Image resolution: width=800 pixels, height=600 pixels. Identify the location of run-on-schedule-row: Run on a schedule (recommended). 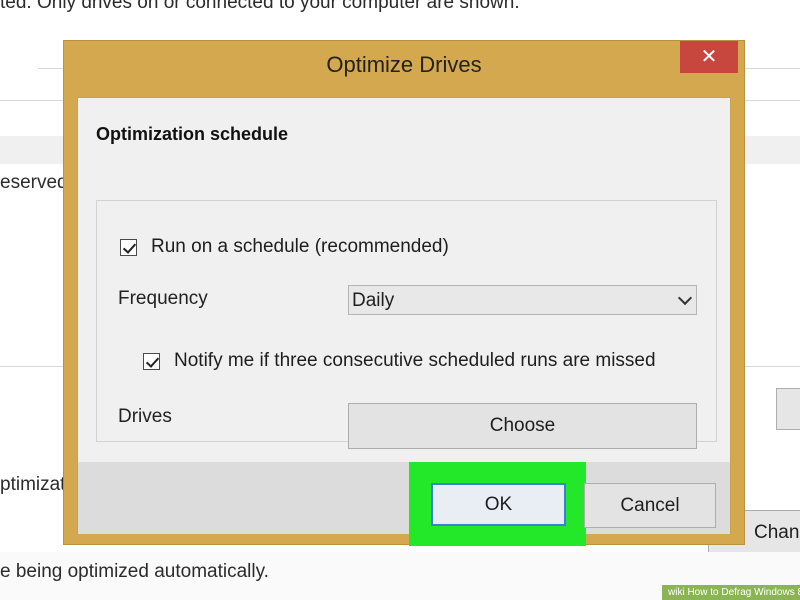
(284, 247).